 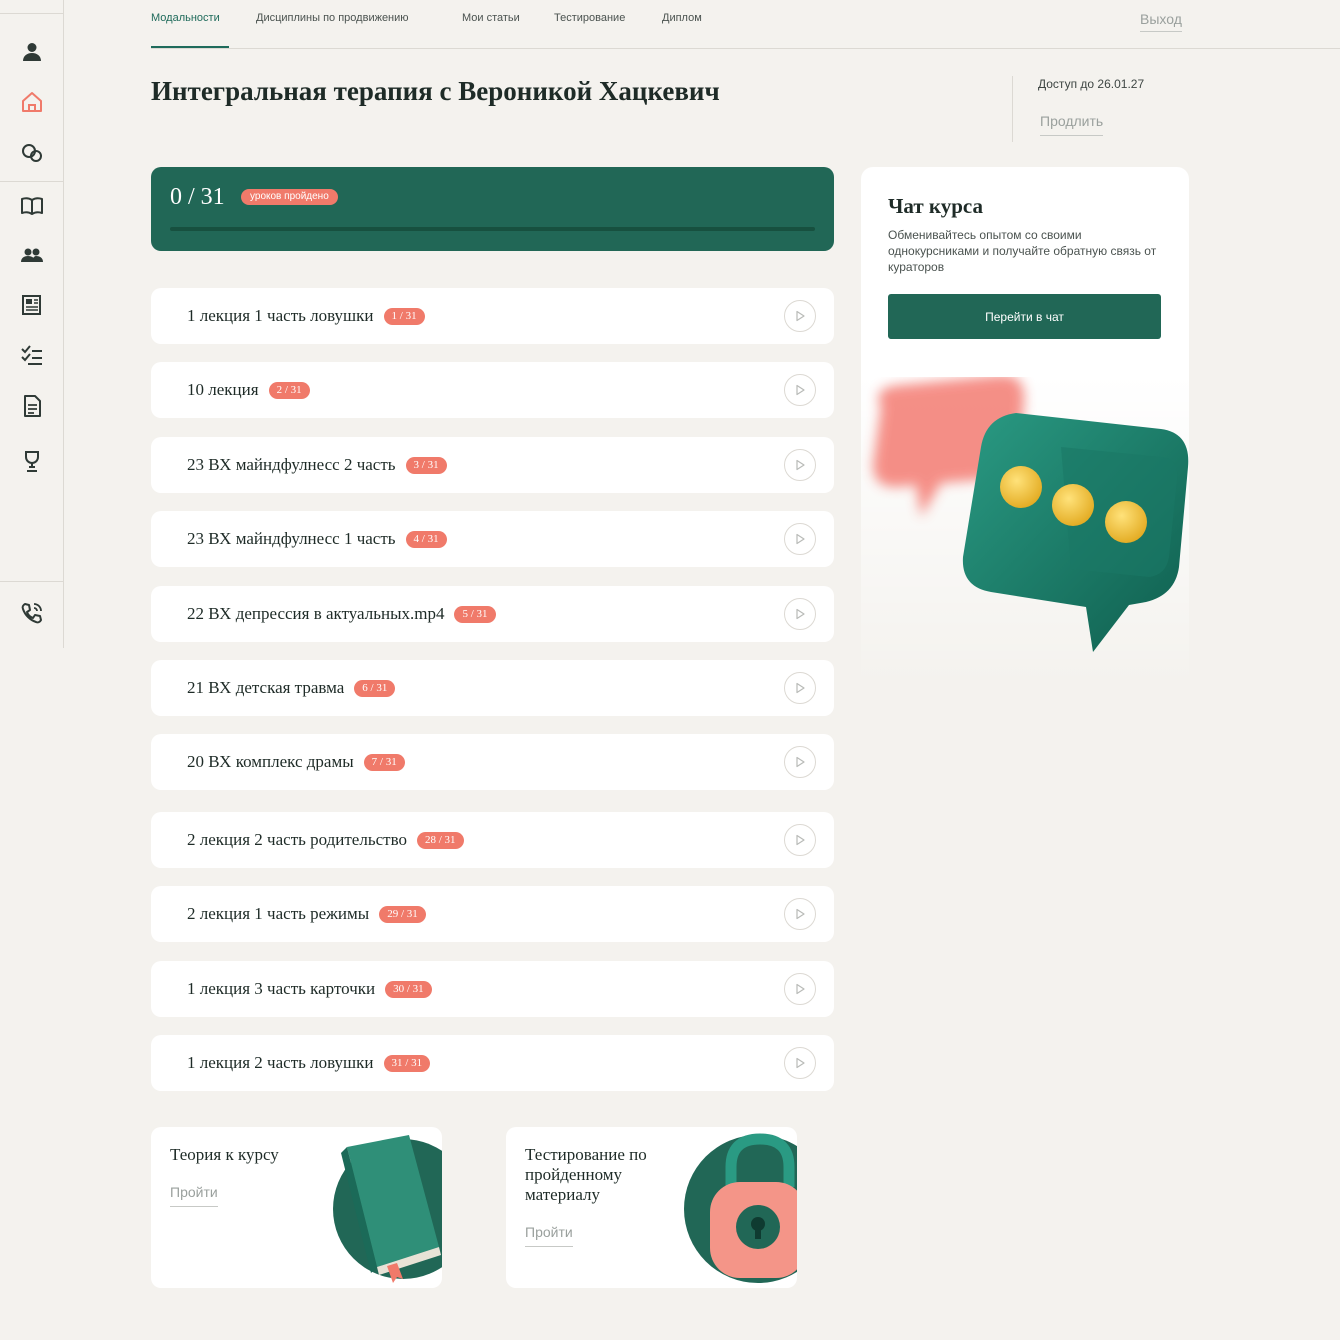 I want to click on active-tab-indicator, so click(x=190, y=47).